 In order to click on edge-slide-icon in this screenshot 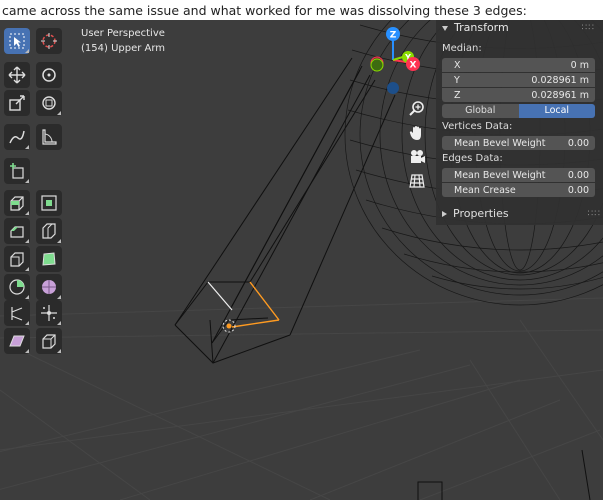, I will do `click(17, 314)`.